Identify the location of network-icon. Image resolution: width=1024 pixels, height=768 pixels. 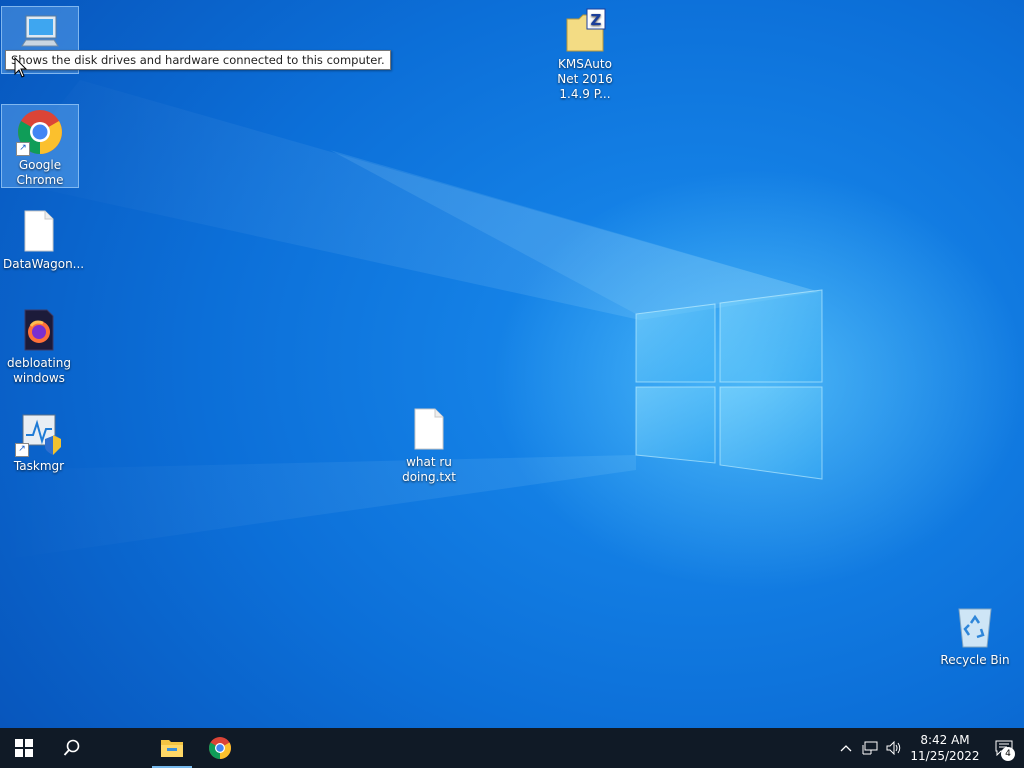
(870, 748).